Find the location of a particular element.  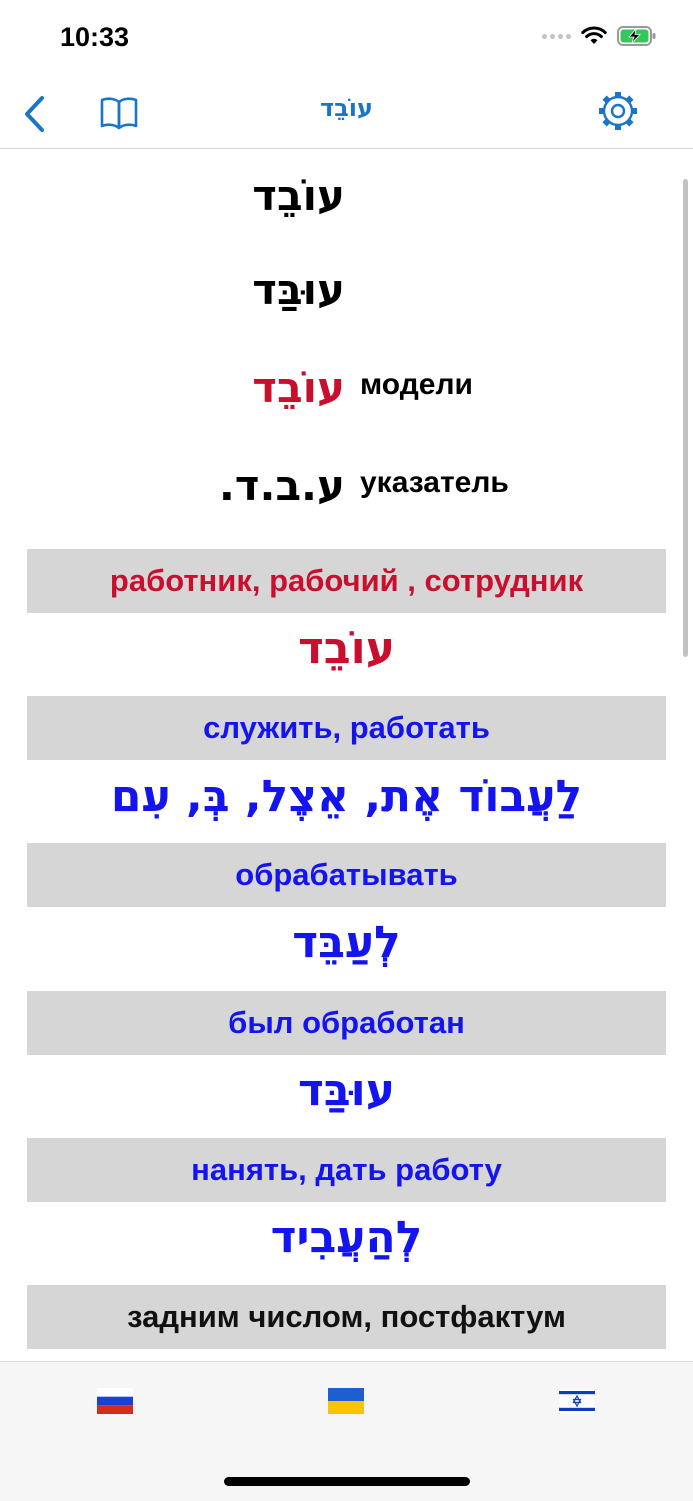

translation-band: задним числом, постфактум is located at coordinates (346, 1317).